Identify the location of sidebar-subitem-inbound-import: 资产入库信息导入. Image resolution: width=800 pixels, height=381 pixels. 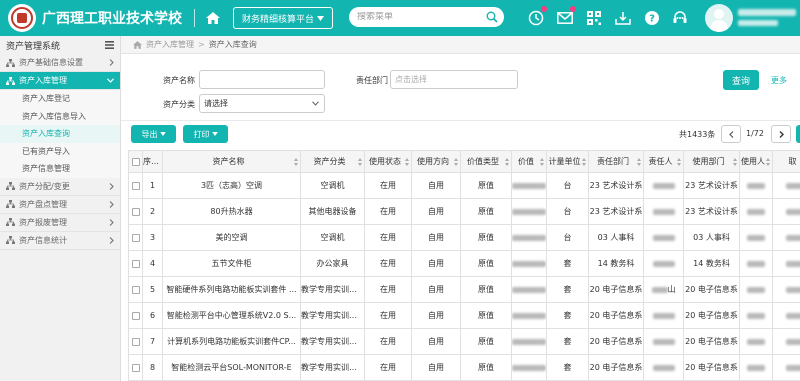
(60, 116).